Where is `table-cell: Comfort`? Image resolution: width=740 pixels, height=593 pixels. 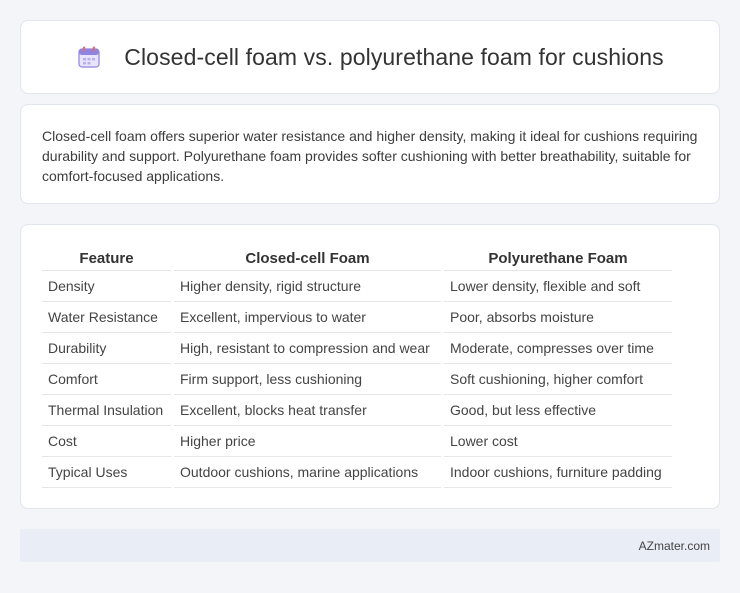 table-cell: Comfort is located at coordinates (106, 379).